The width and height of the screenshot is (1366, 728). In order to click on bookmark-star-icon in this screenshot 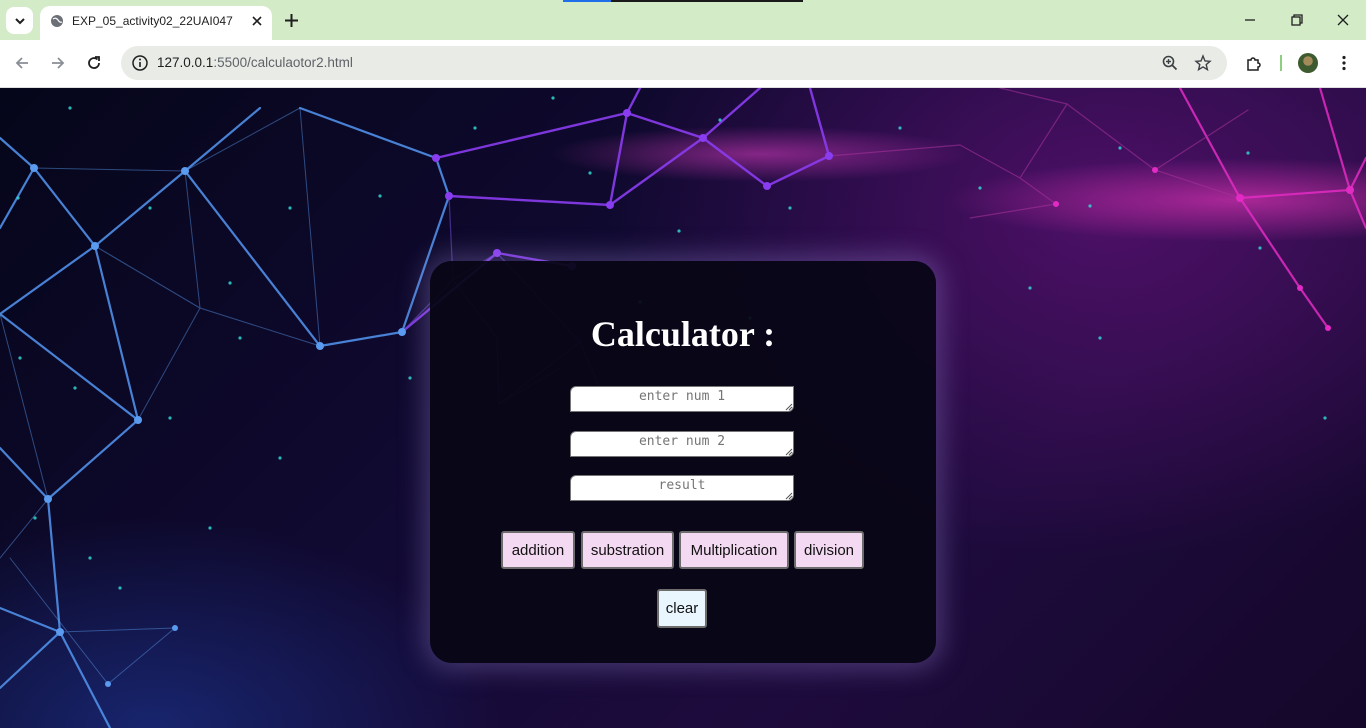, I will do `click(1203, 63)`.